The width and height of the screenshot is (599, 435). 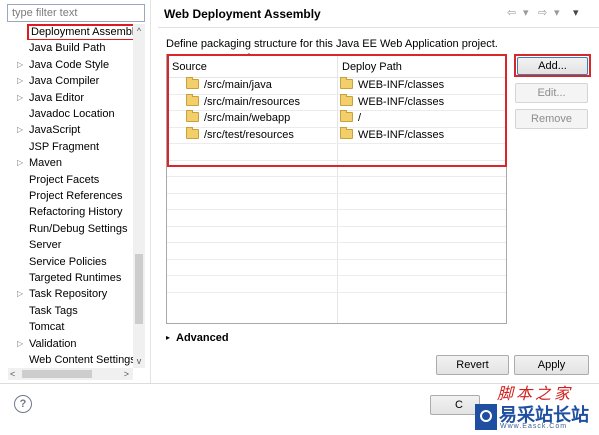 I want to click on source-cell: /src/main/resources, so click(x=243, y=101).